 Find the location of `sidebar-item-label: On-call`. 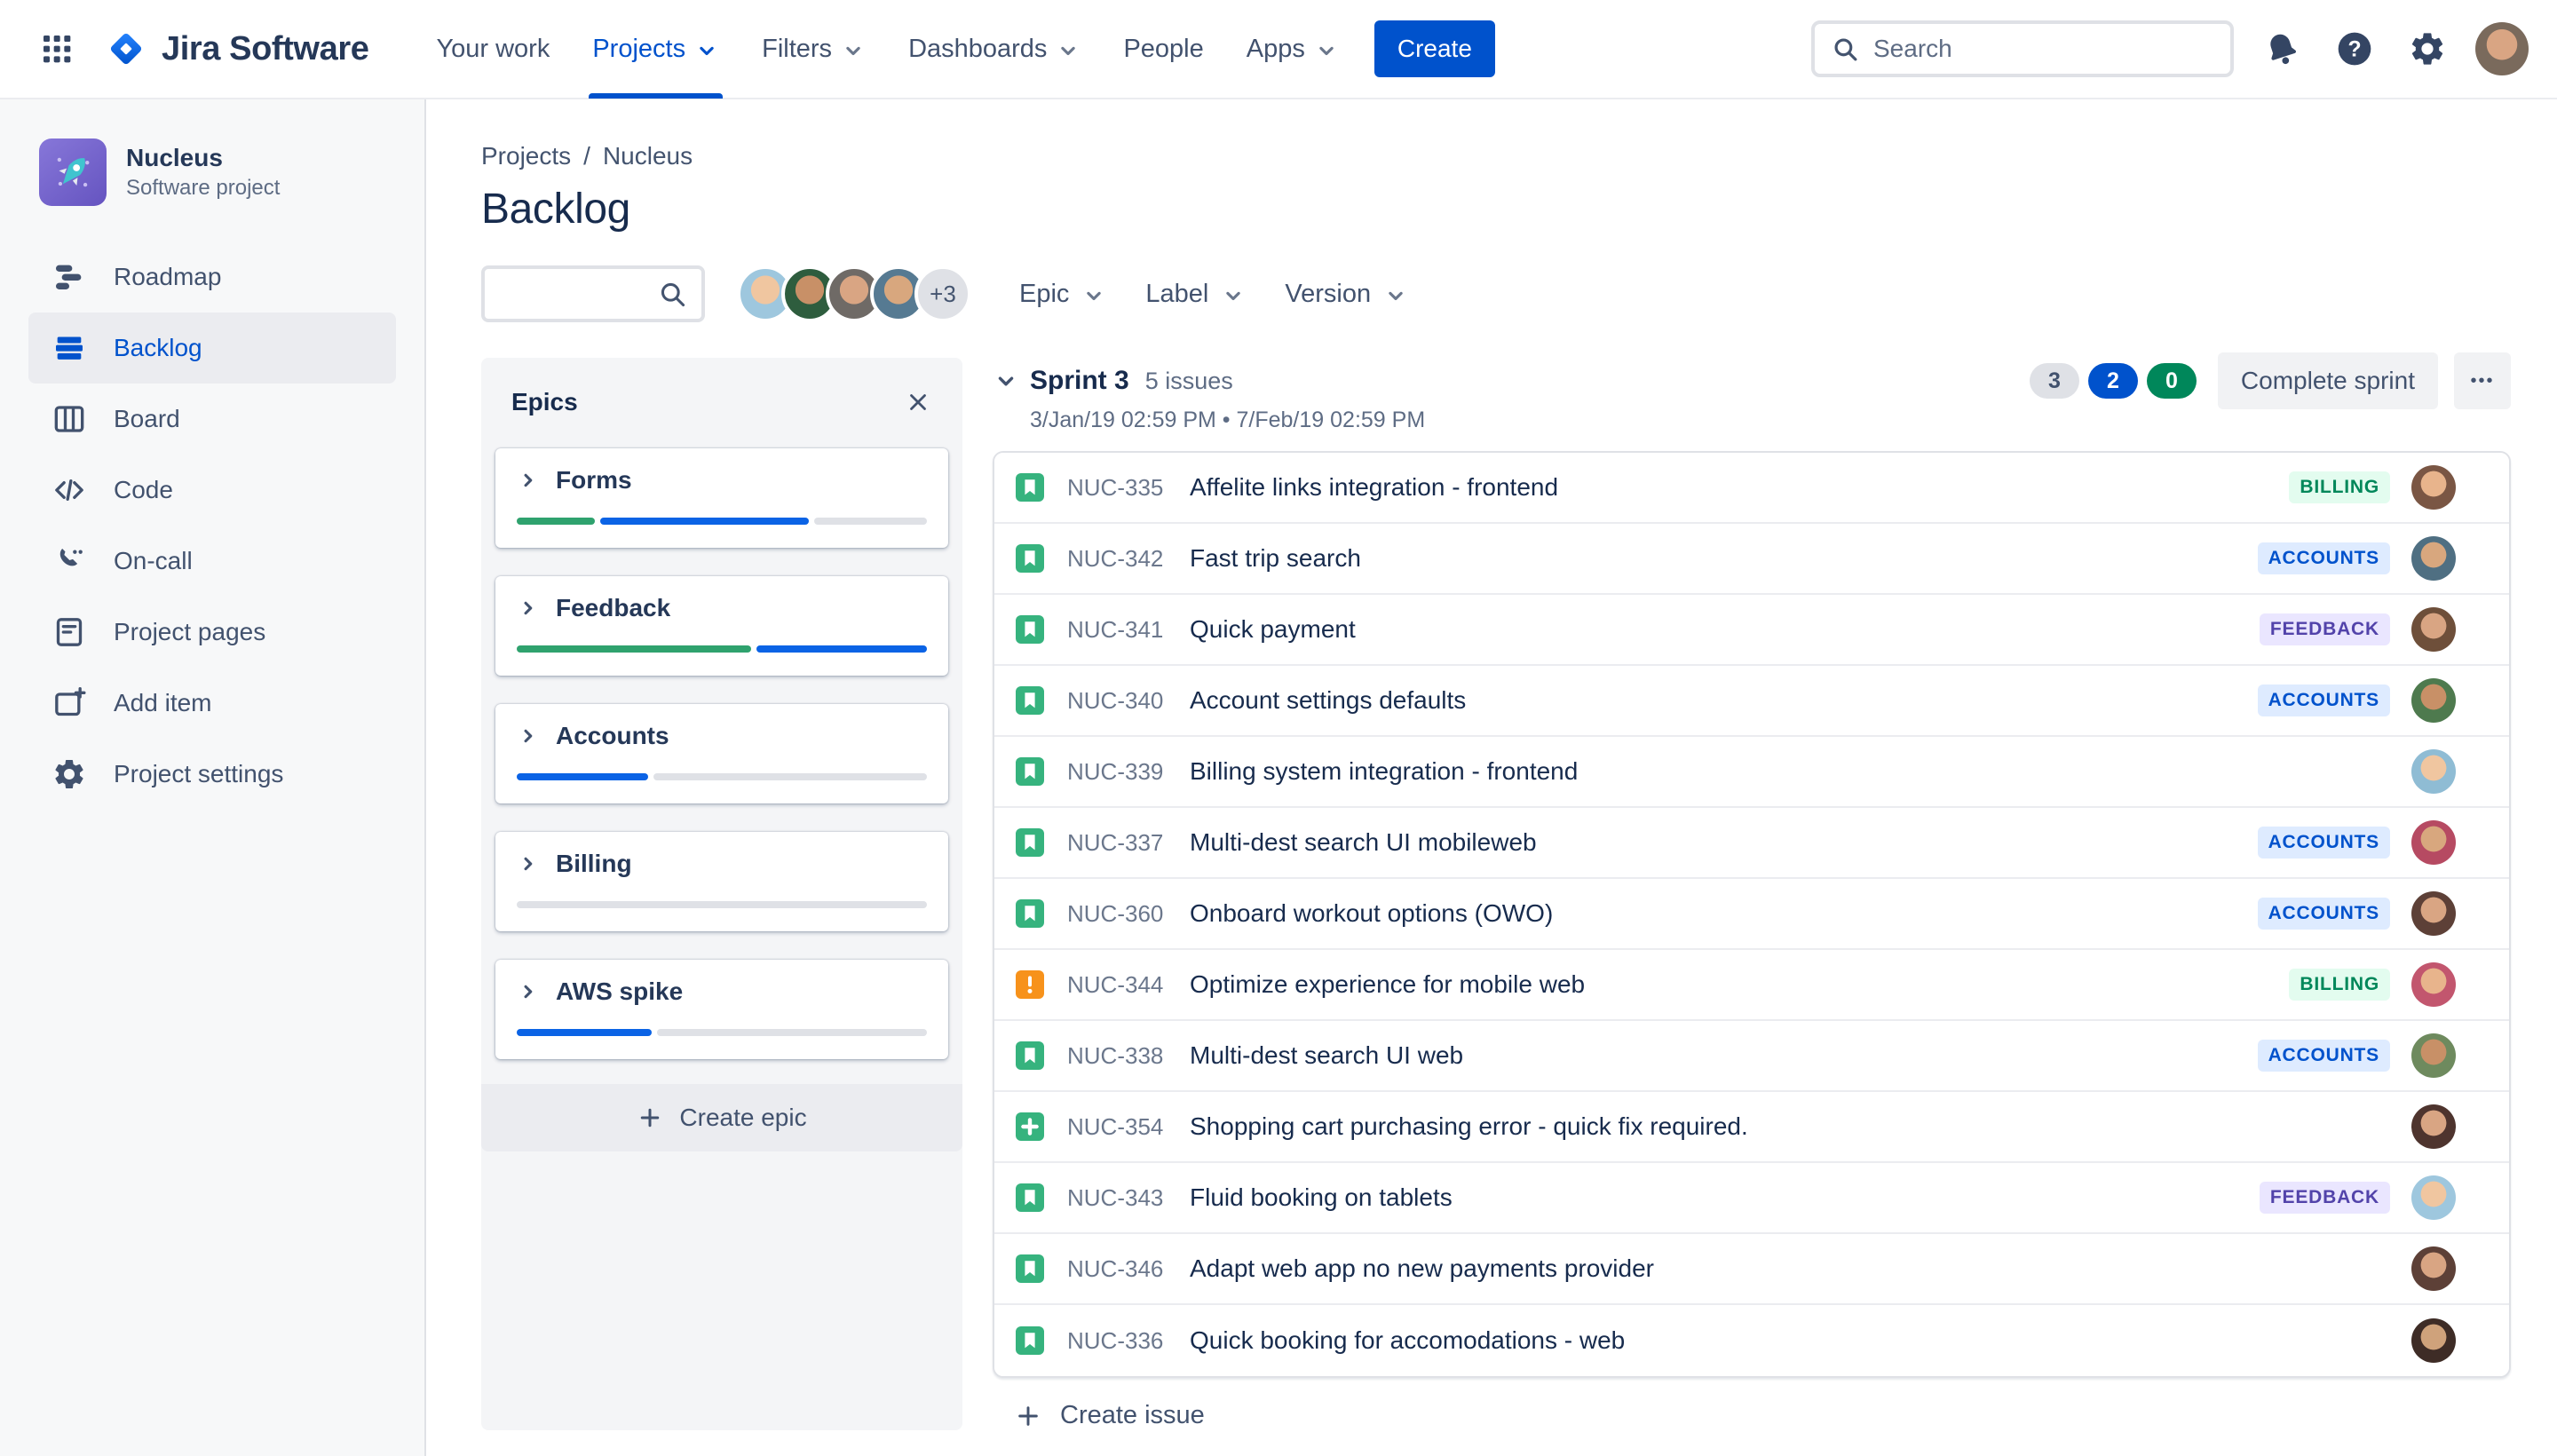

sidebar-item-label: On-call is located at coordinates (153, 560).